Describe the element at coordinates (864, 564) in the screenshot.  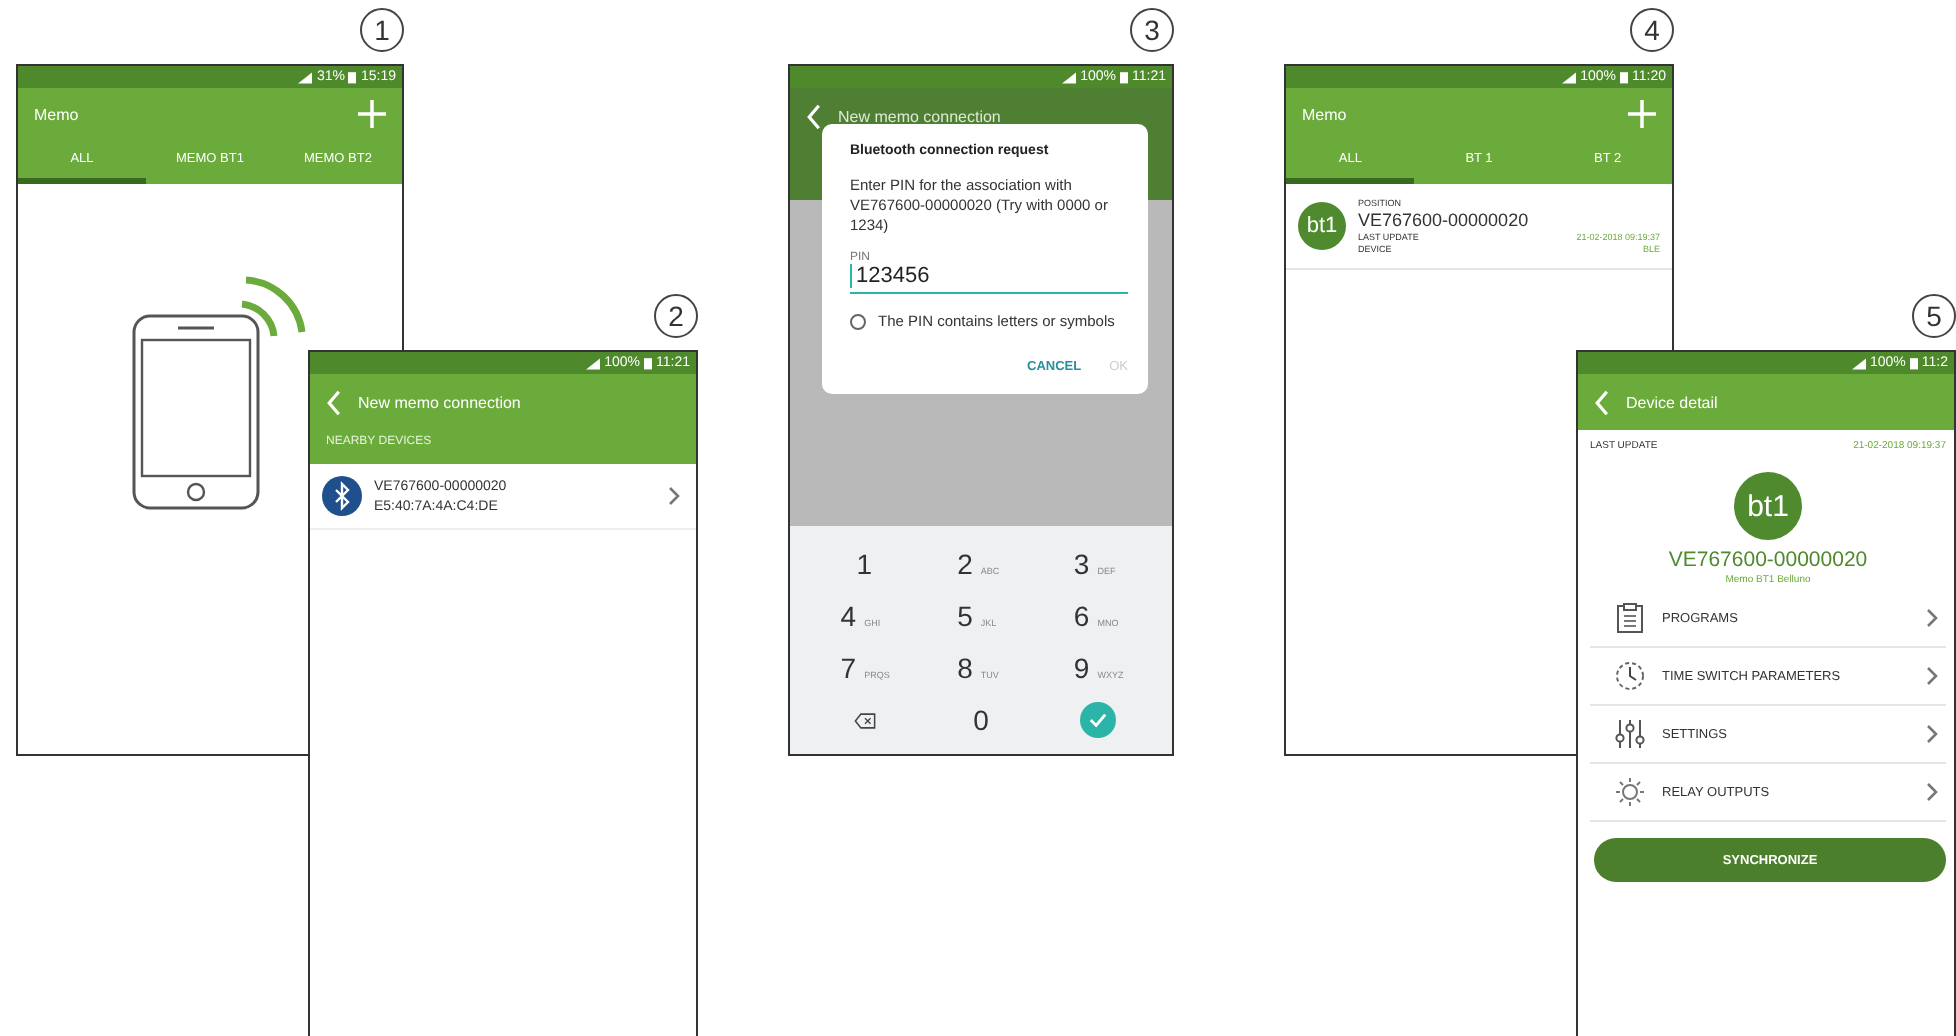
I see `keypad-key: 1` at that location.